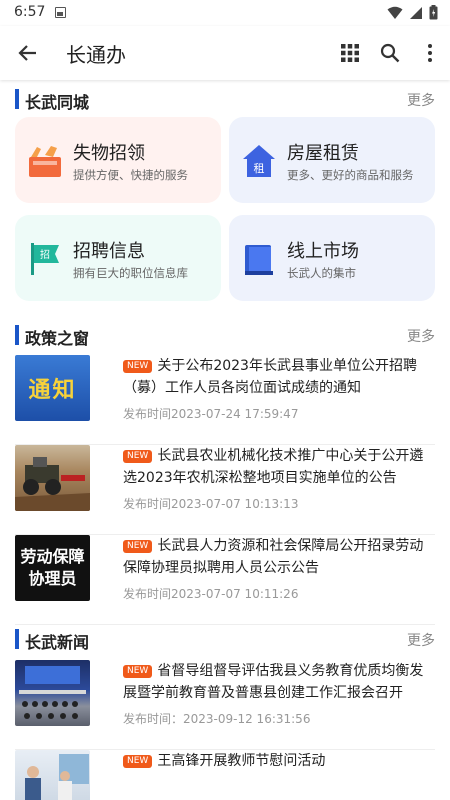 This screenshot has width=450, height=800. I want to click on card-title: 招聘信息, so click(109, 251).